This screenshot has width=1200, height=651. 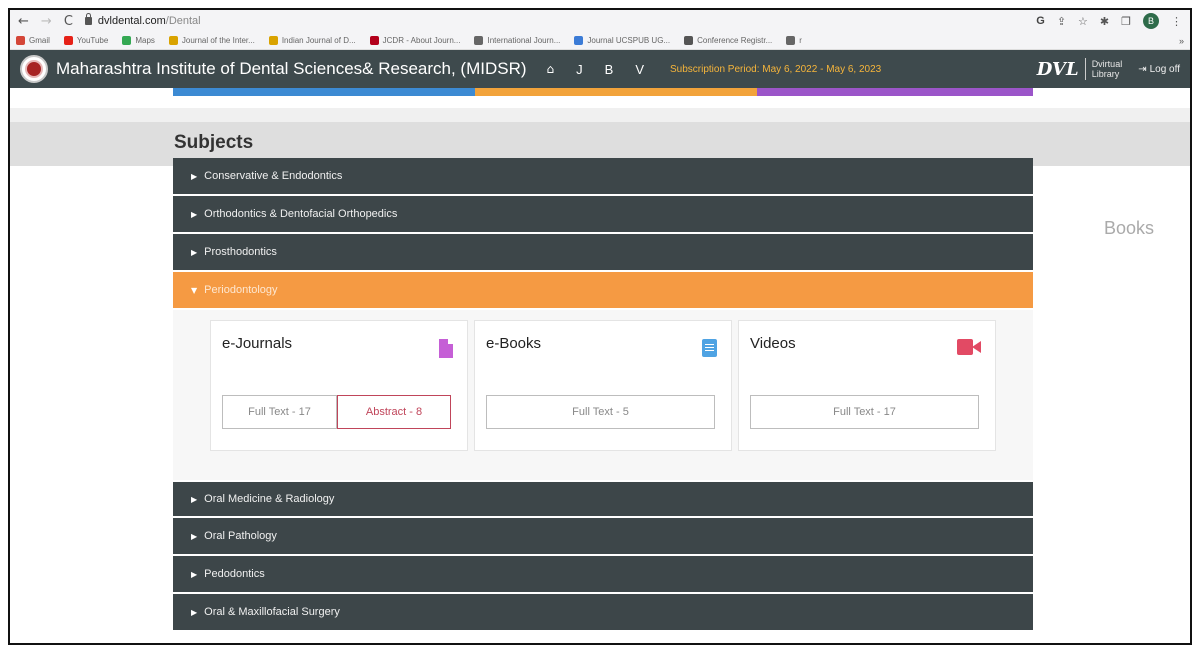 I want to click on video-body, so click(x=965, y=347).